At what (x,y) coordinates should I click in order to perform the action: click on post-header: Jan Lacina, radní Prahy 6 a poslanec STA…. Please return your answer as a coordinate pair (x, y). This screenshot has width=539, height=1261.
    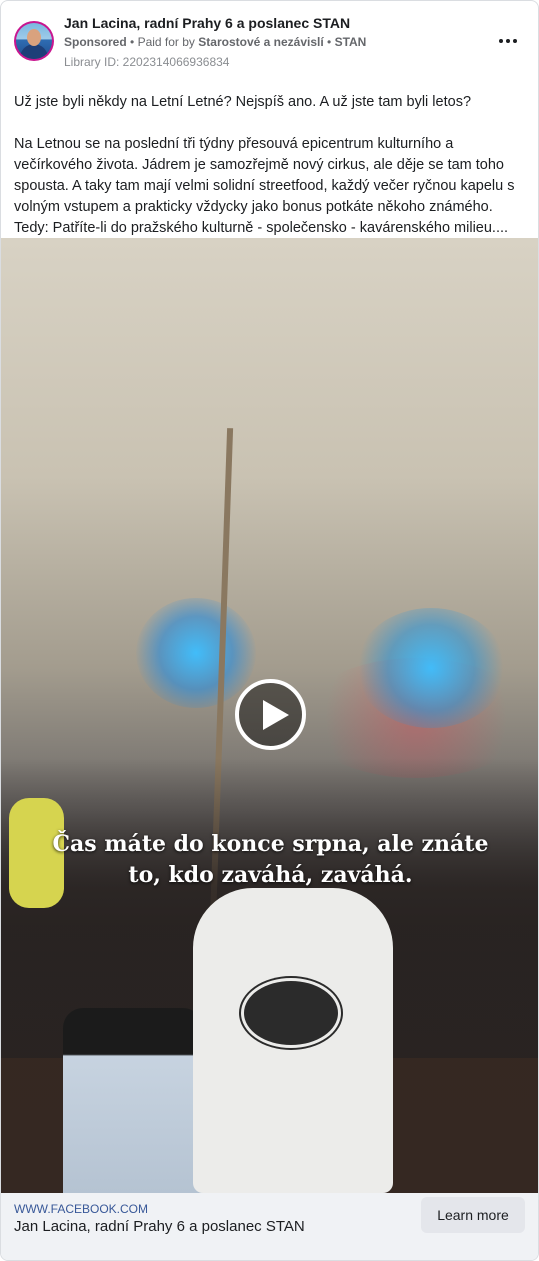
    Looking at the image, I should click on (269, 38).